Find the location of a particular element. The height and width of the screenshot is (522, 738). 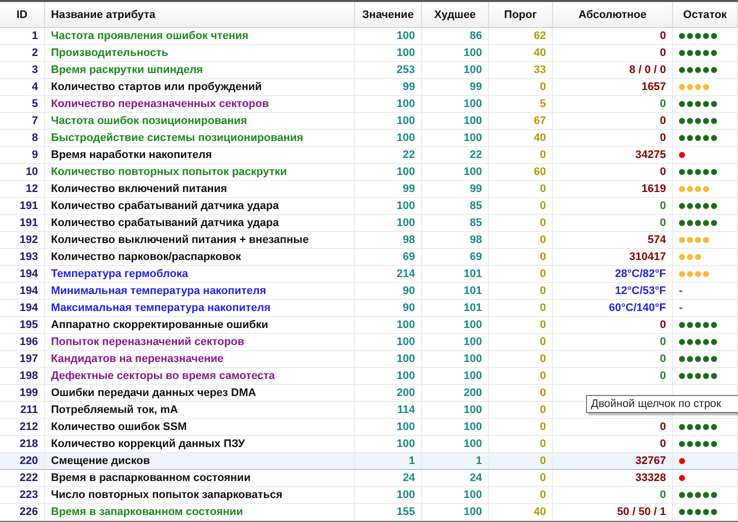

attribute-id: 195 is located at coordinates (29, 325).